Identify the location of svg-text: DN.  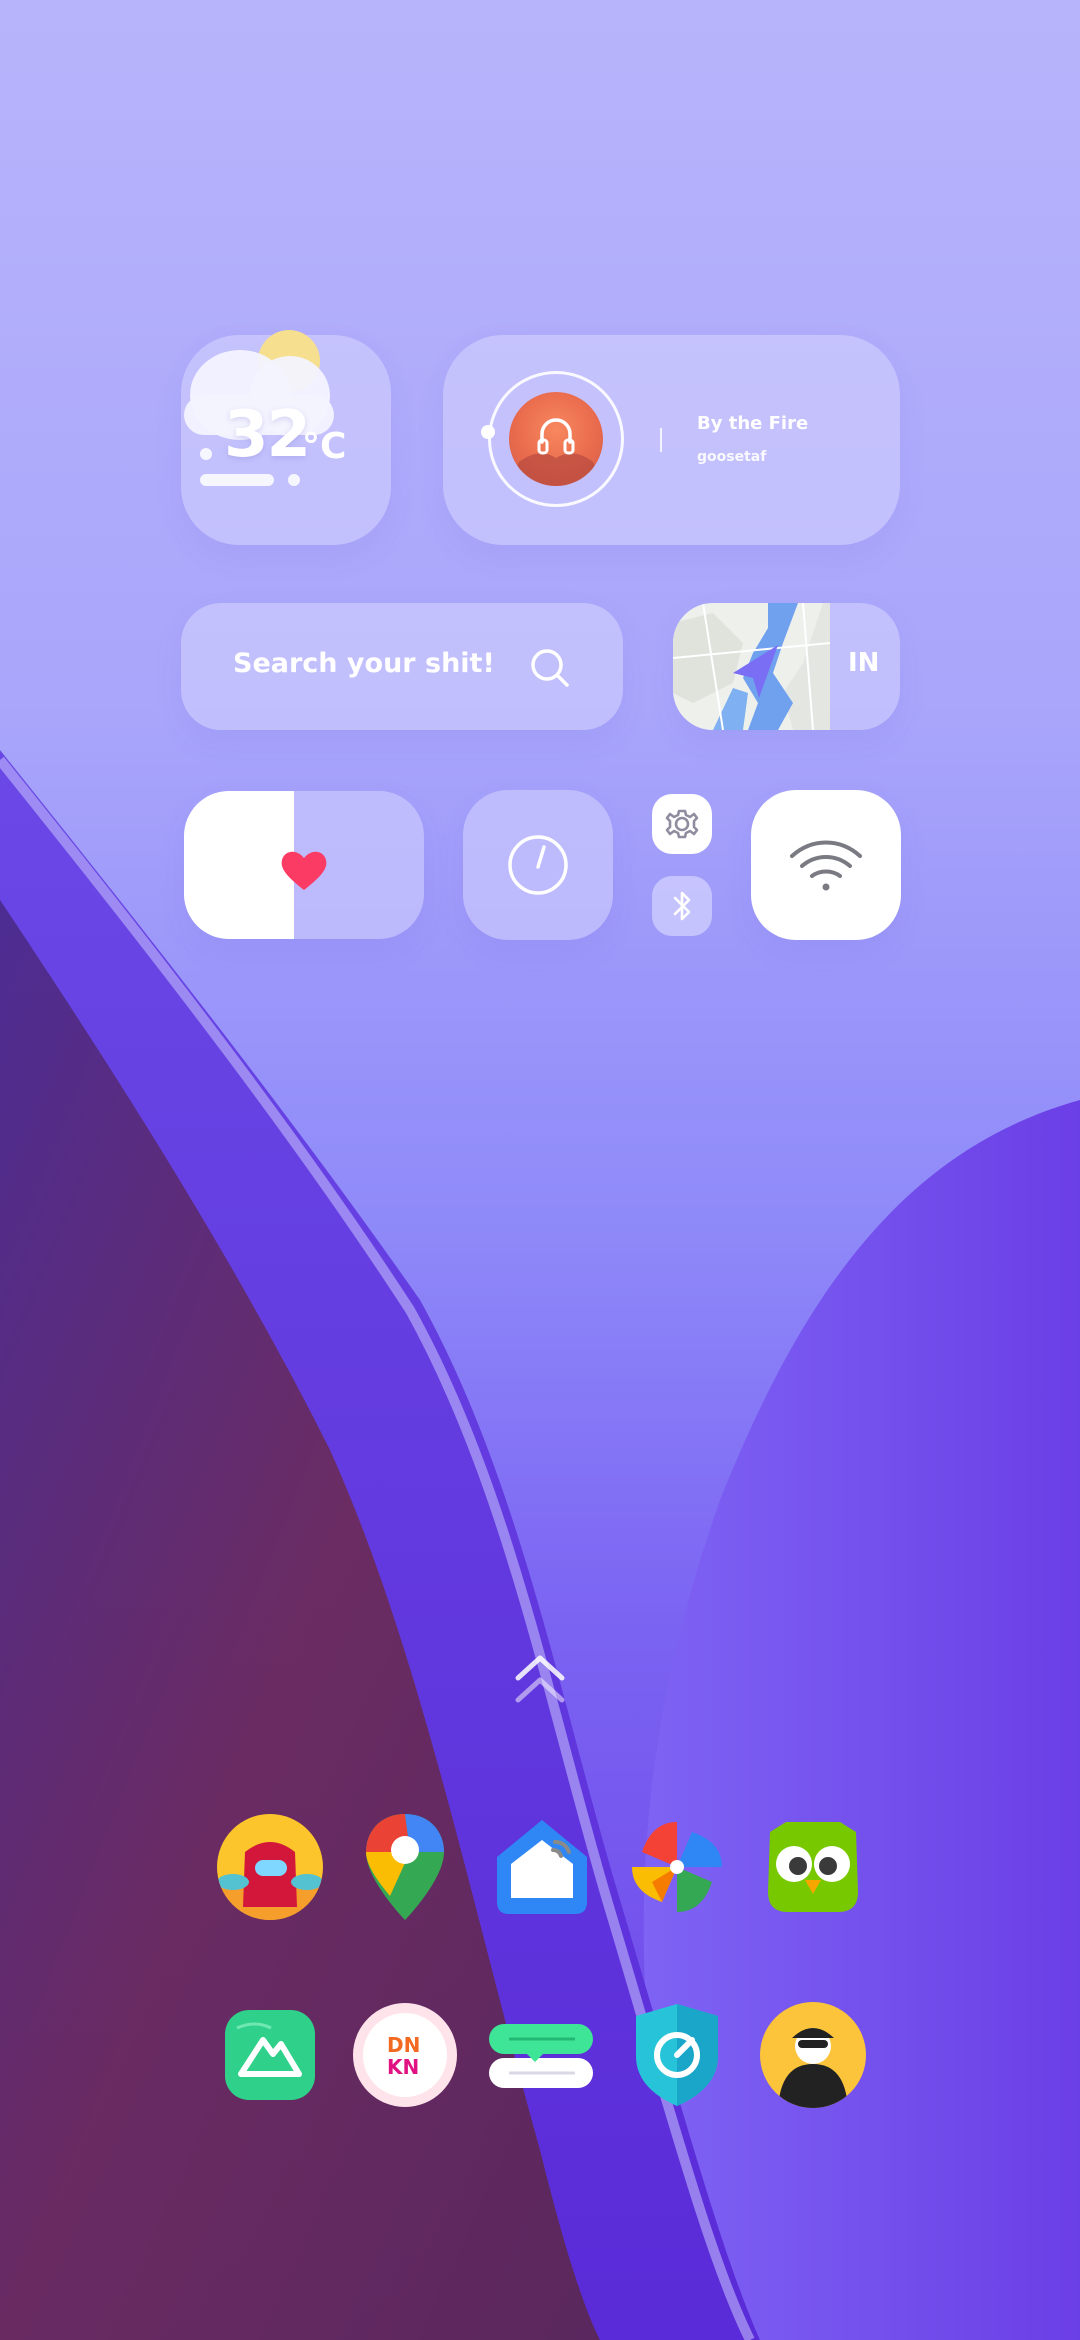
(403, 2045).